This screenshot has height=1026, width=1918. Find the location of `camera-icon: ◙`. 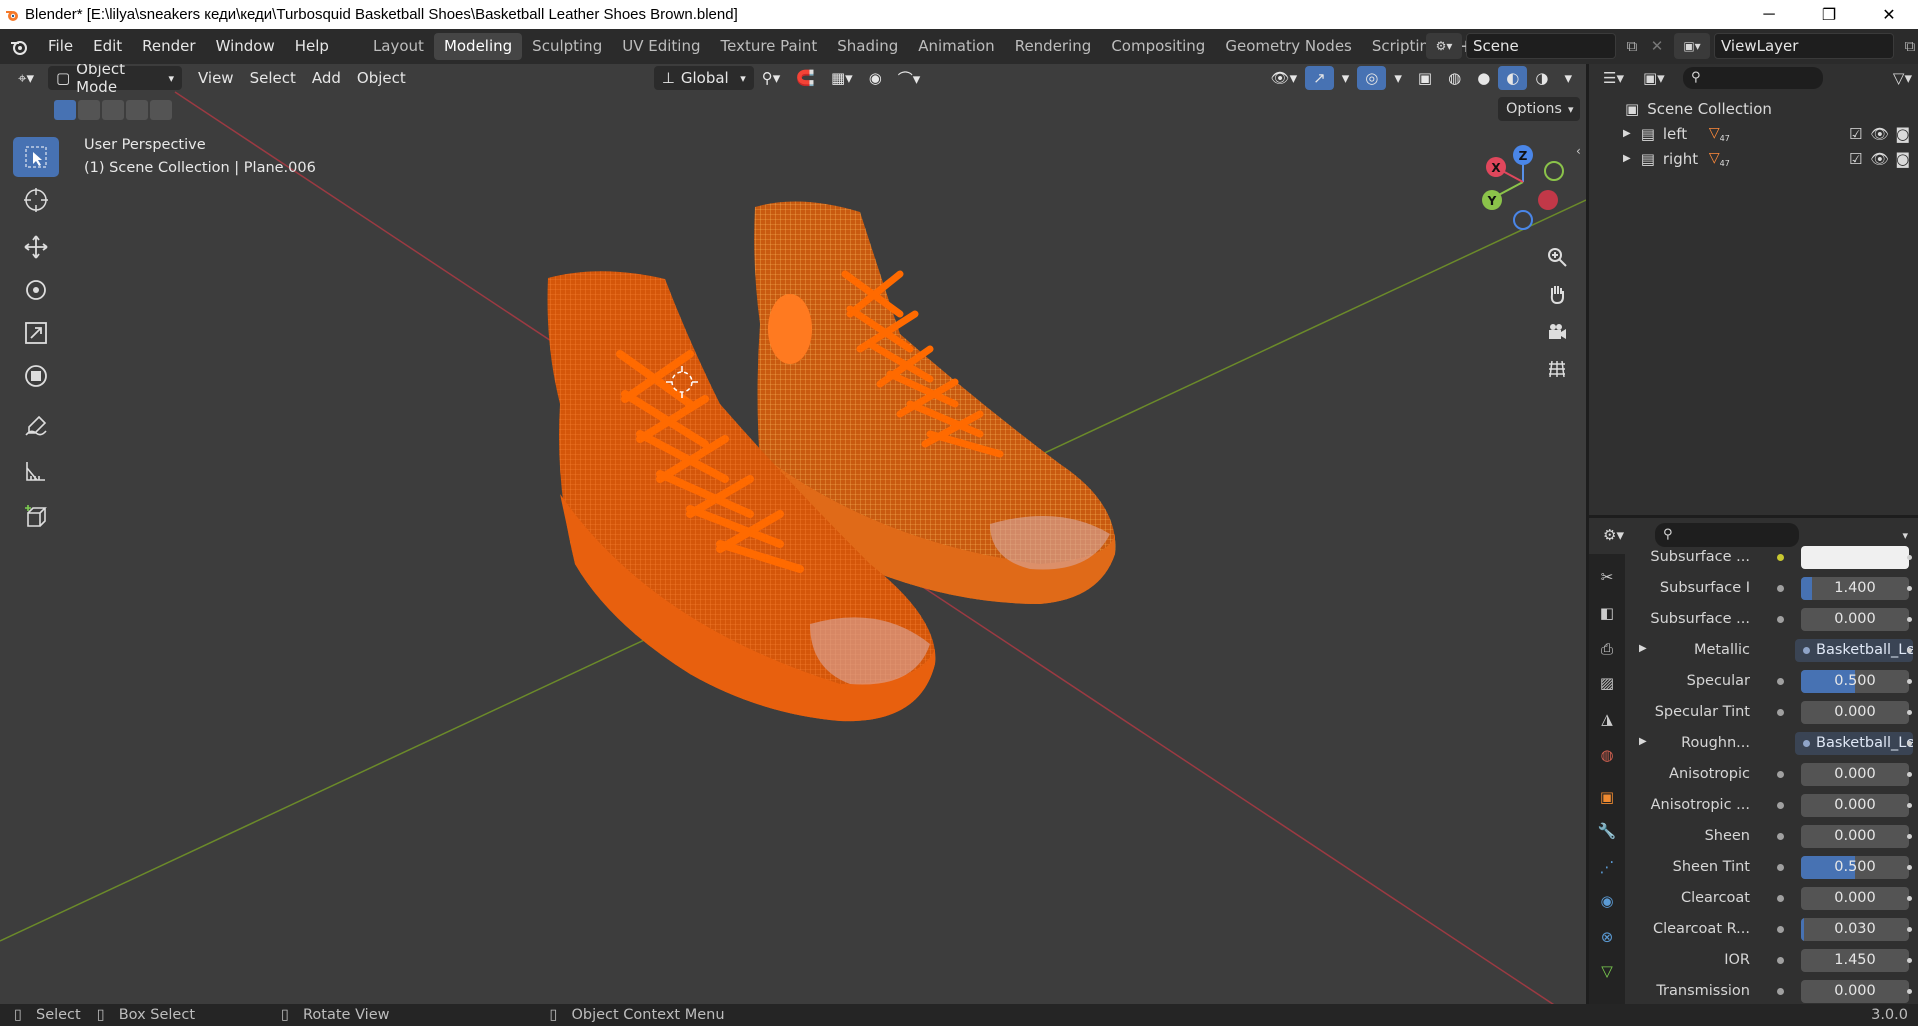

camera-icon: ◙ is located at coordinates (1902, 159).